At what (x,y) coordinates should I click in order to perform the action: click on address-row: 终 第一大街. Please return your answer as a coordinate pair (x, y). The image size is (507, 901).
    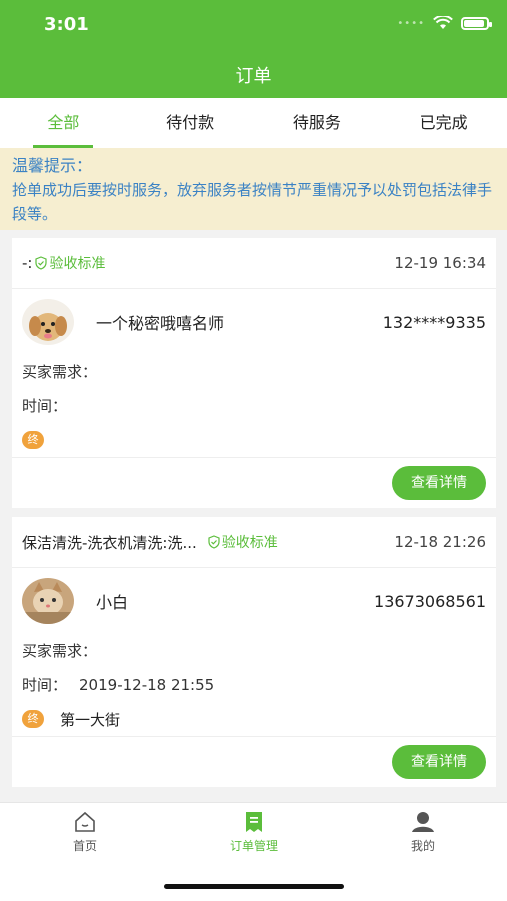
    Looking at the image, I should click on (254, 719).